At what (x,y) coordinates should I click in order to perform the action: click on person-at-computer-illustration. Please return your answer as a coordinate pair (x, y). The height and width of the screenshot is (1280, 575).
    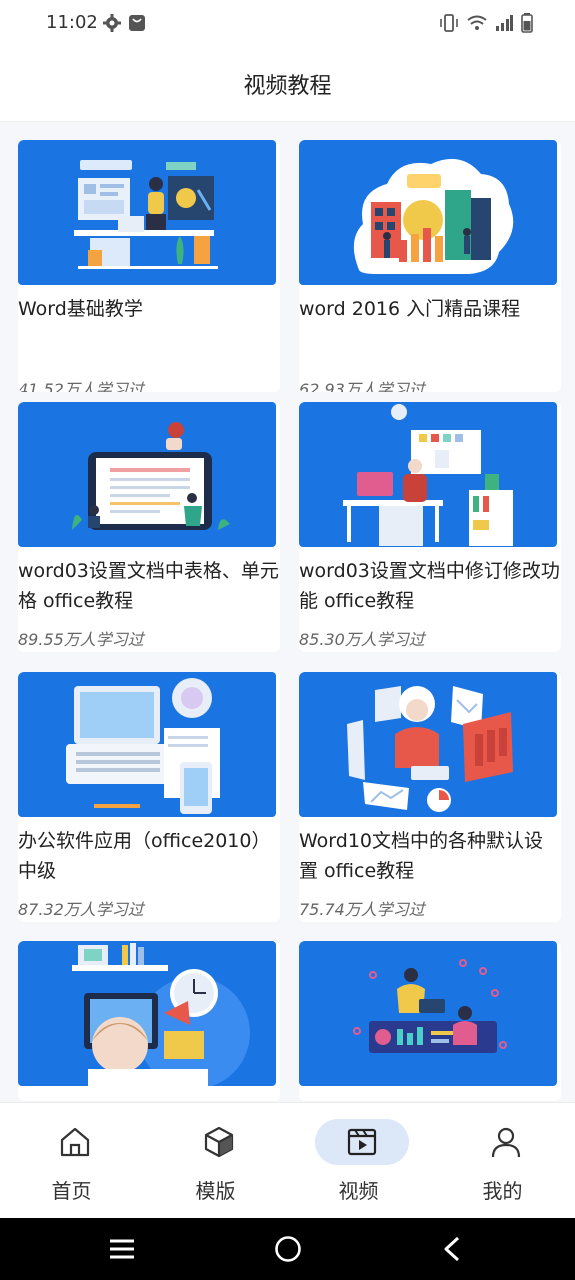
    Looking at the image, I should click on (147, 1013).